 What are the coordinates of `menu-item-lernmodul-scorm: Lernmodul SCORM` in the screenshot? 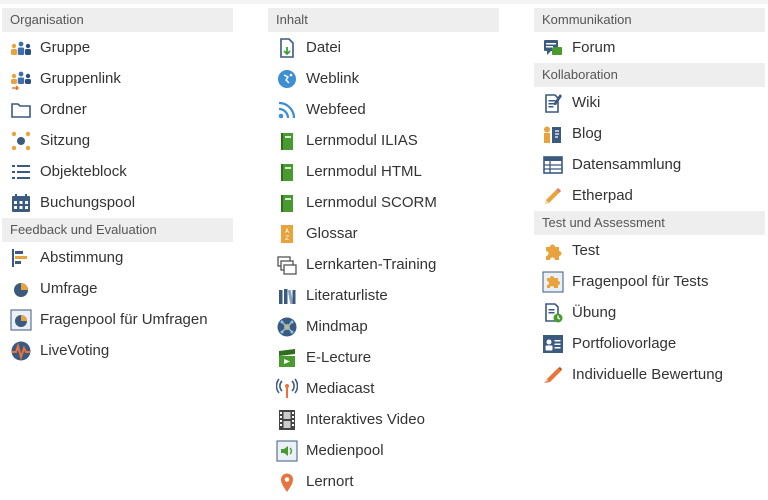 It's located at (383, 202).